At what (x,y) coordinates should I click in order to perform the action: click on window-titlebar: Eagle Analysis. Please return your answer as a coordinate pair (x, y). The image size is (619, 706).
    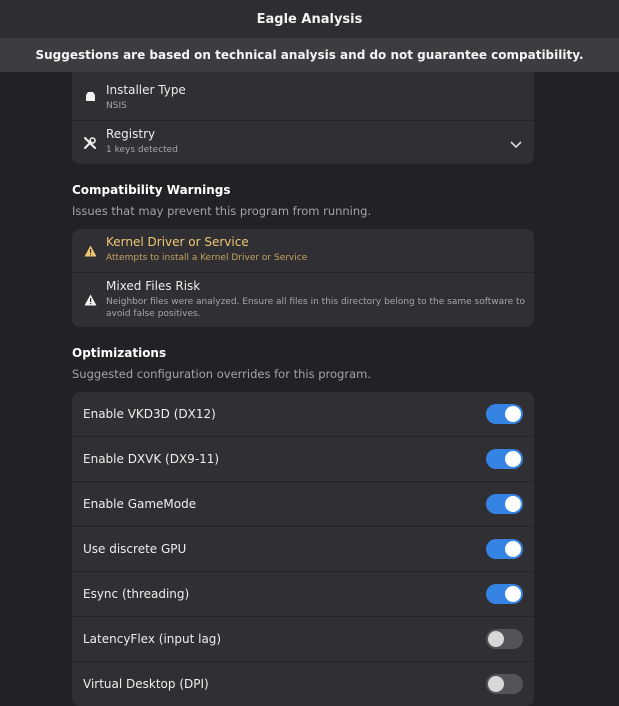
    Looking at the image, I should click on (309, 19).